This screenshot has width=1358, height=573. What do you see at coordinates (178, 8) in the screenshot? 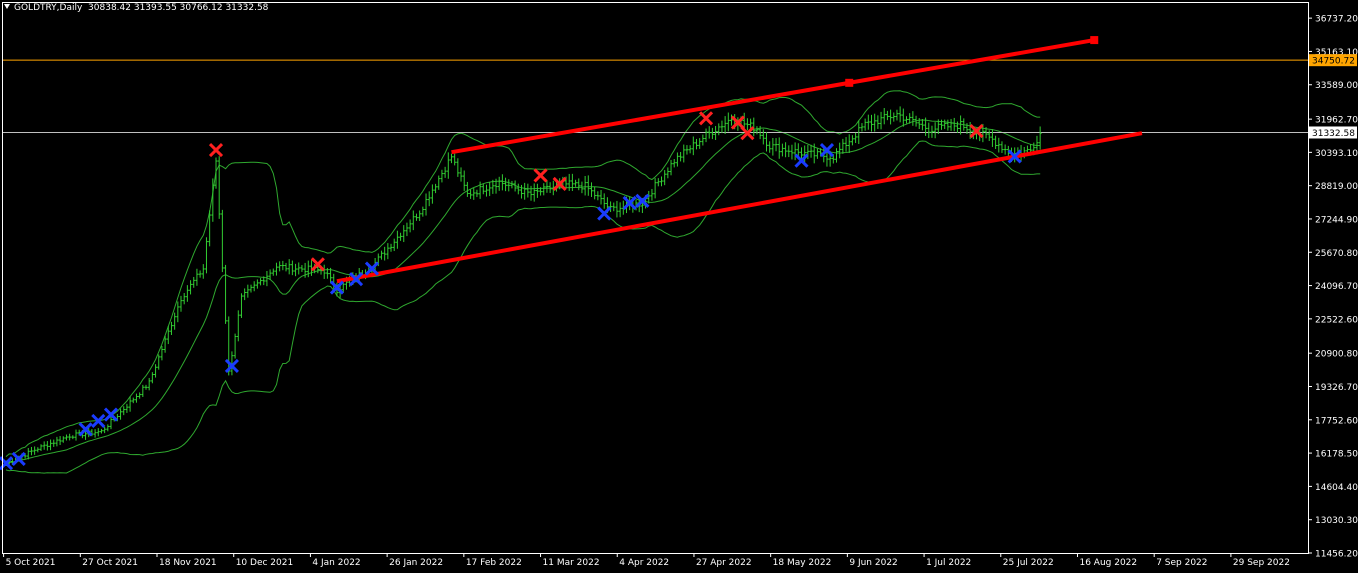
I see `ohlc-values: 30838.42 31393.55 30766.12 31332.58` at bounding box center [178, 8].